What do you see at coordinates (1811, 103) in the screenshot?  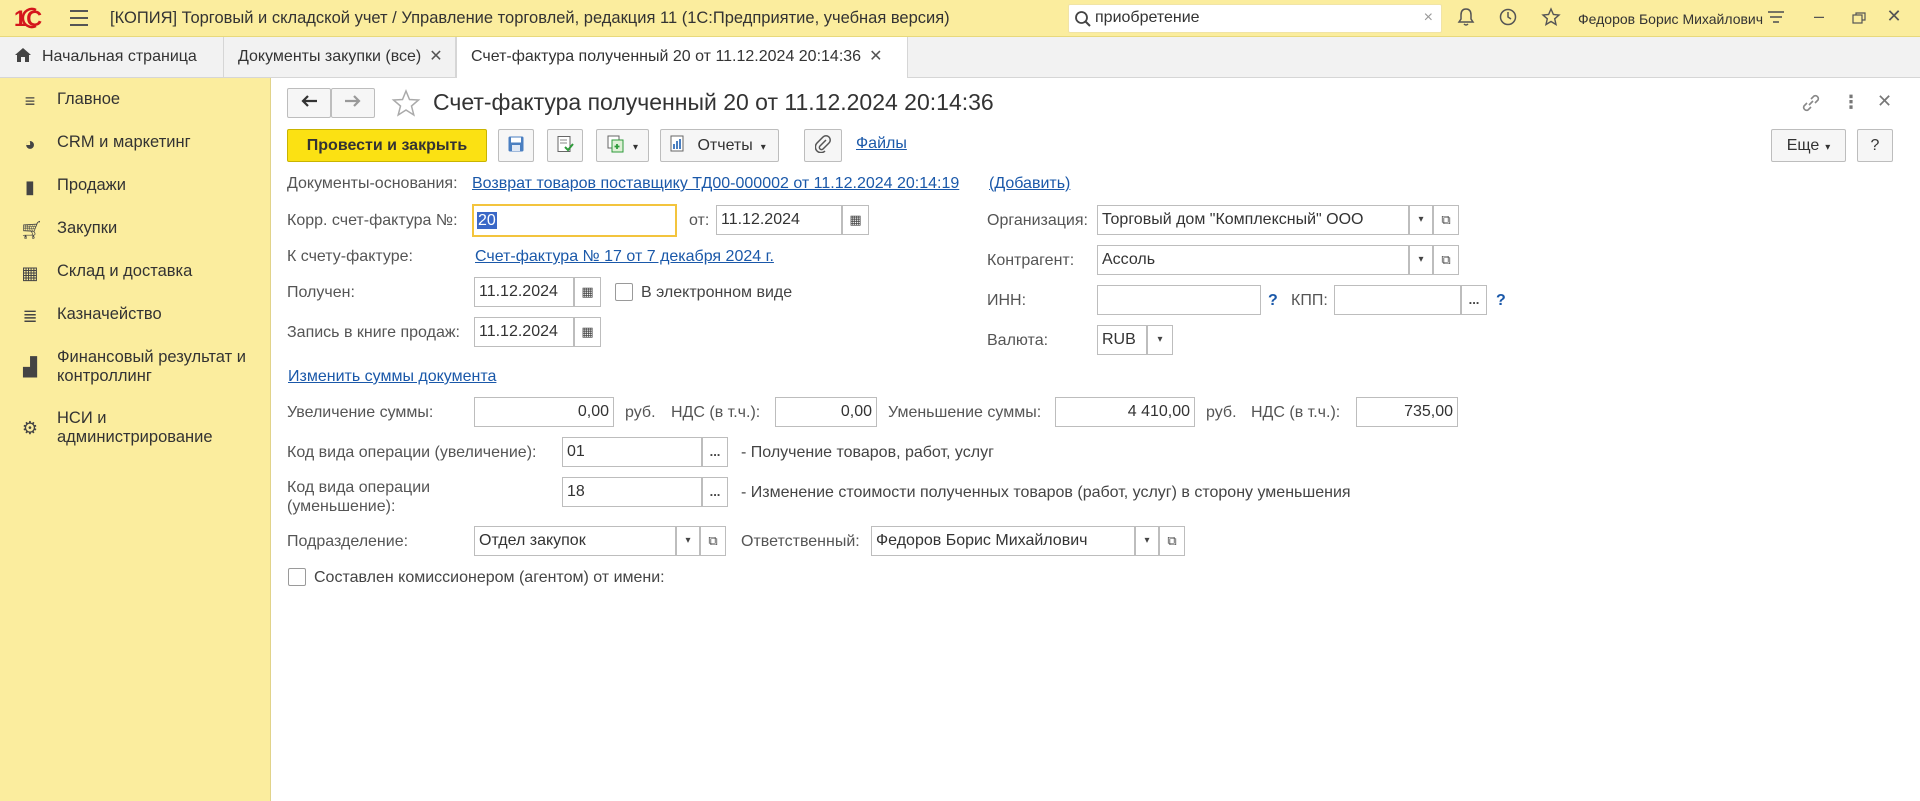 I see `link-icon` at bounding box center [1811, 103].